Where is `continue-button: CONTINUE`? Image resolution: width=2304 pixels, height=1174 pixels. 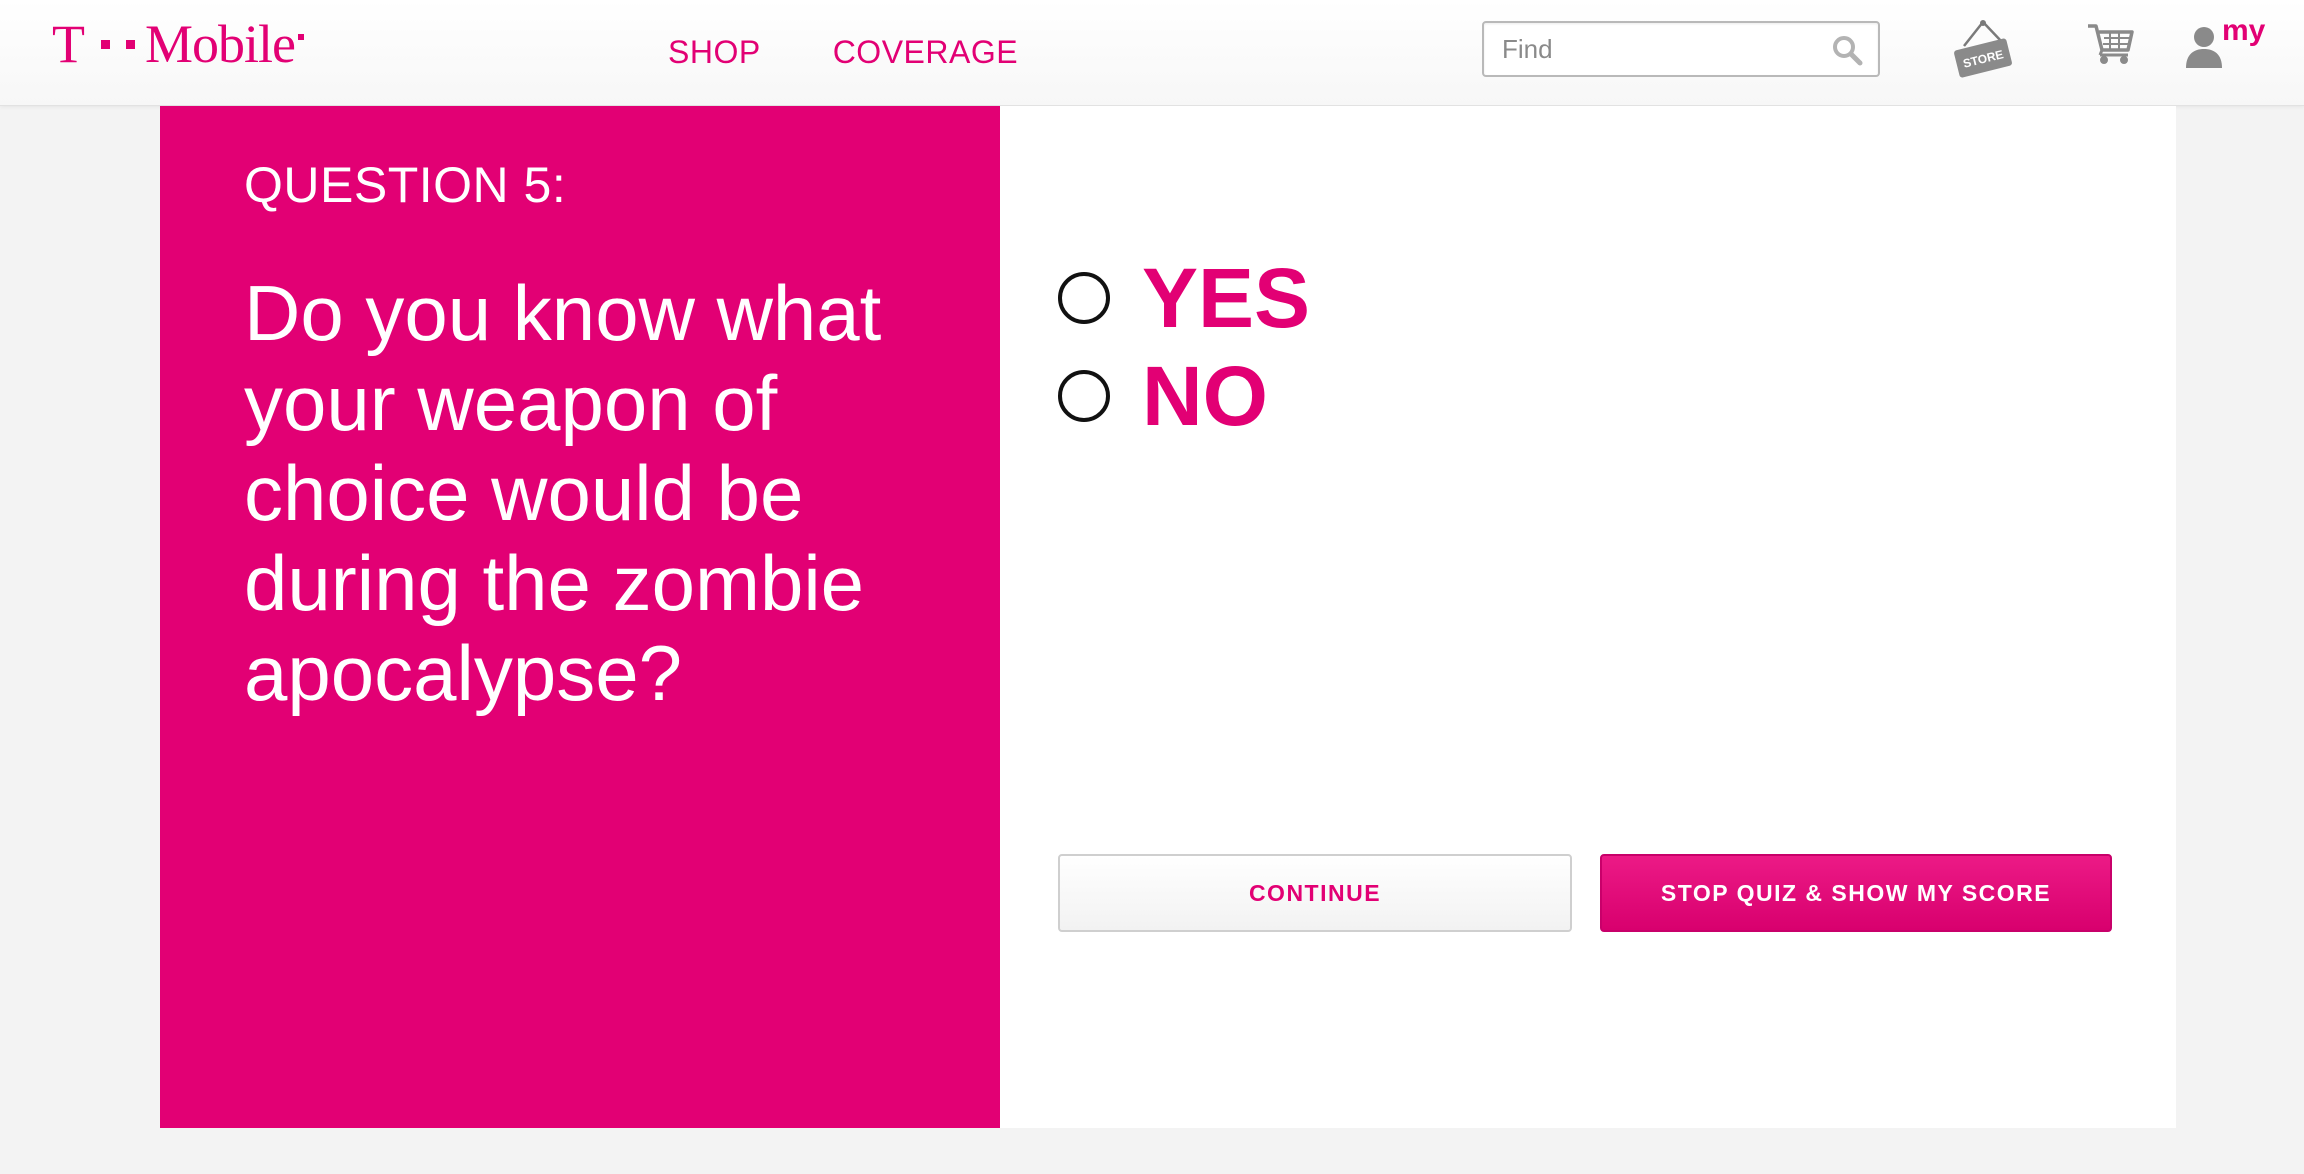 continue-button: CONTINUE is located at coordinates (1315, 893).